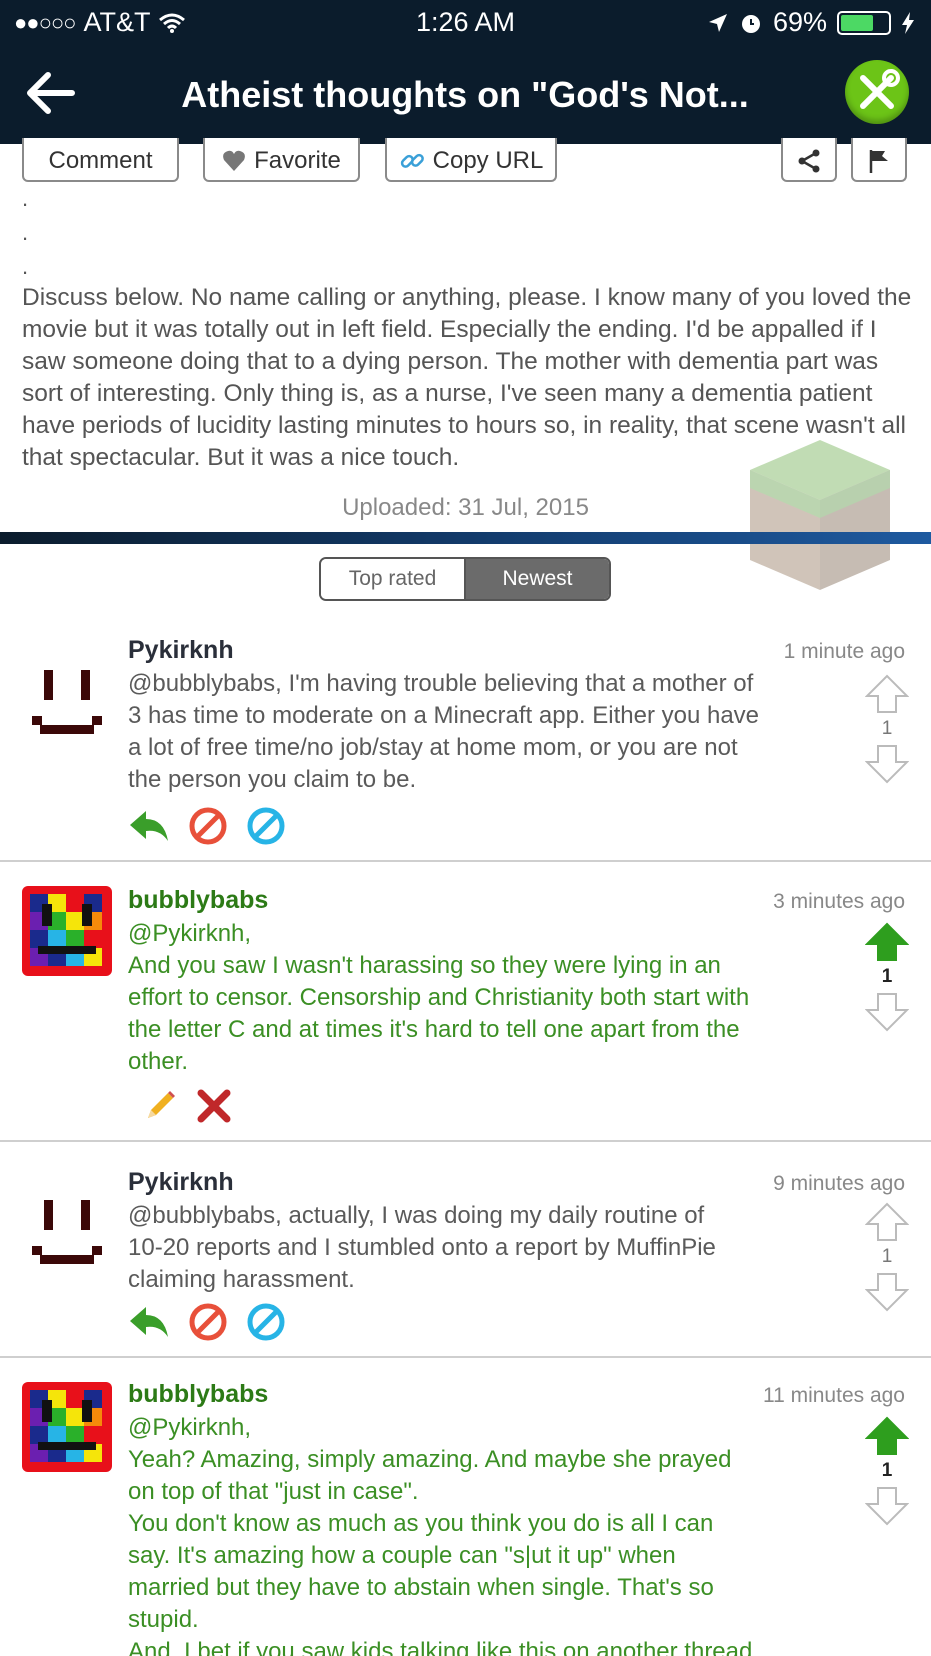 Image resolution: width=931 pixels, height=1656 pixels. Describe the element at coordinates (880, 89) in the screenshot. I see `wrench-screwdriver-icon` at that location.